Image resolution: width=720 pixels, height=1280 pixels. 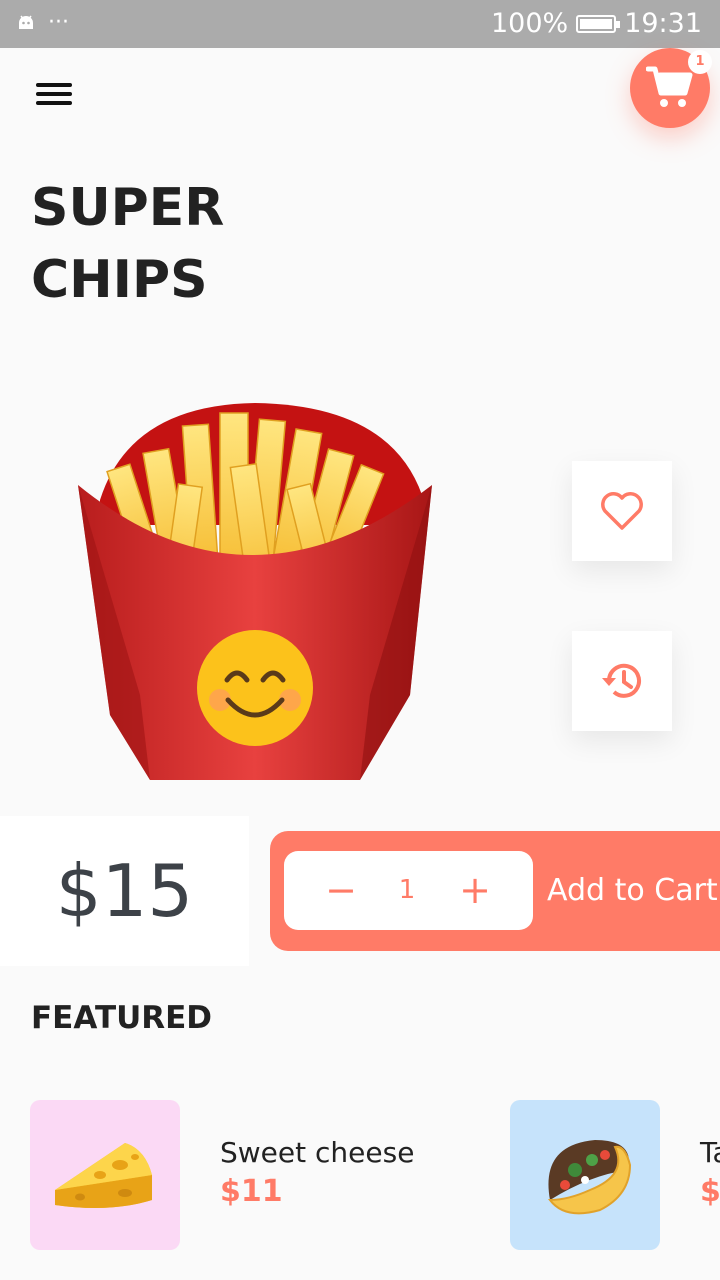 I want to click on battery-percent: 100%, so click(x=529, y=23).